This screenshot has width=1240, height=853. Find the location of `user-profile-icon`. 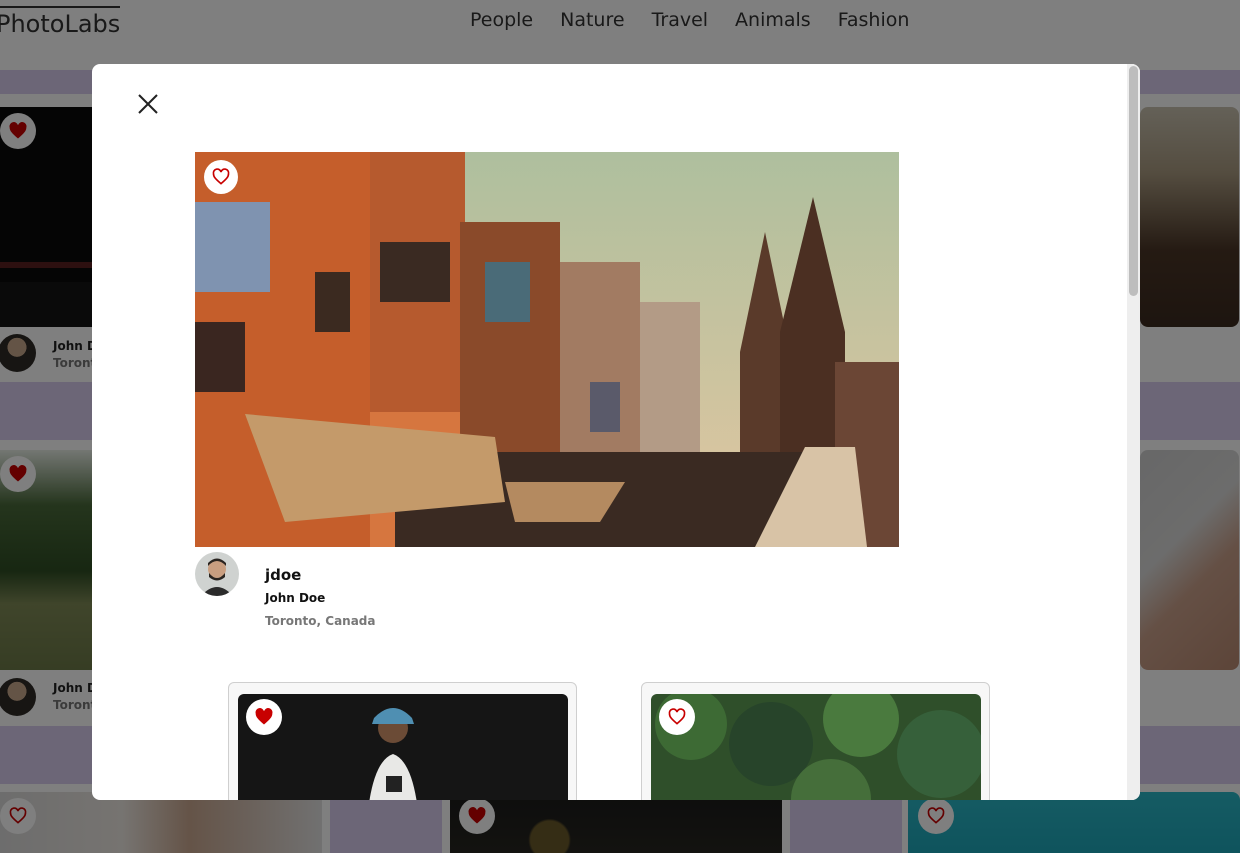

user-profile-icon is located at coordinates (217, 574).